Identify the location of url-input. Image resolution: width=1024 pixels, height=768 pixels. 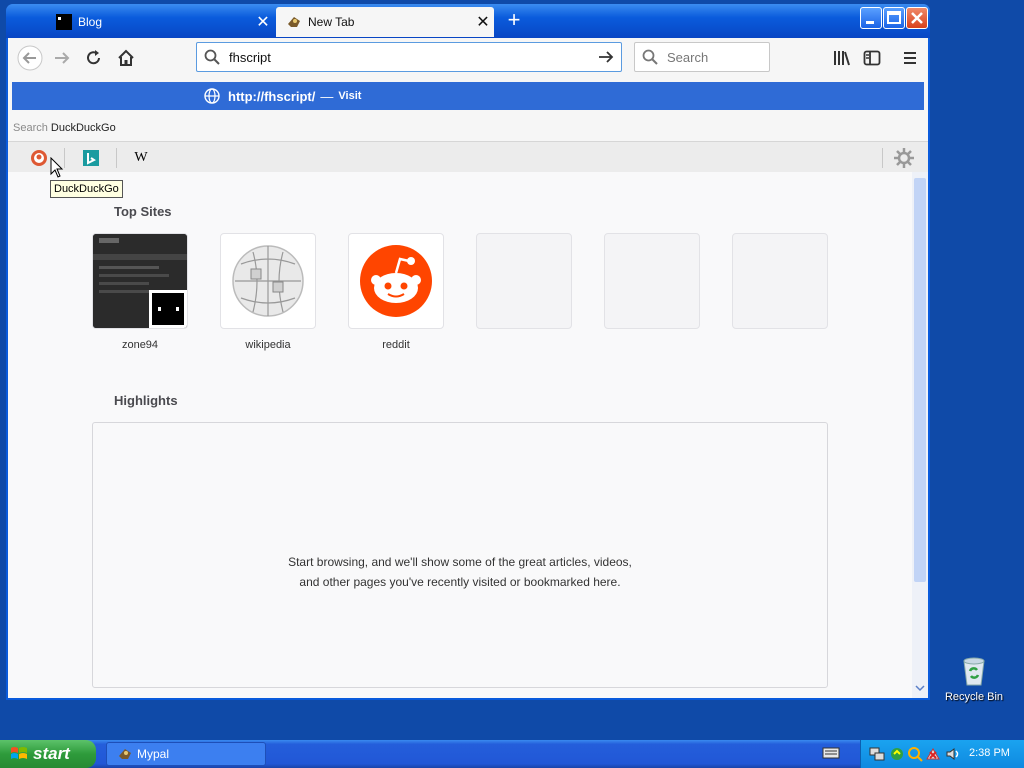
(409, 57).